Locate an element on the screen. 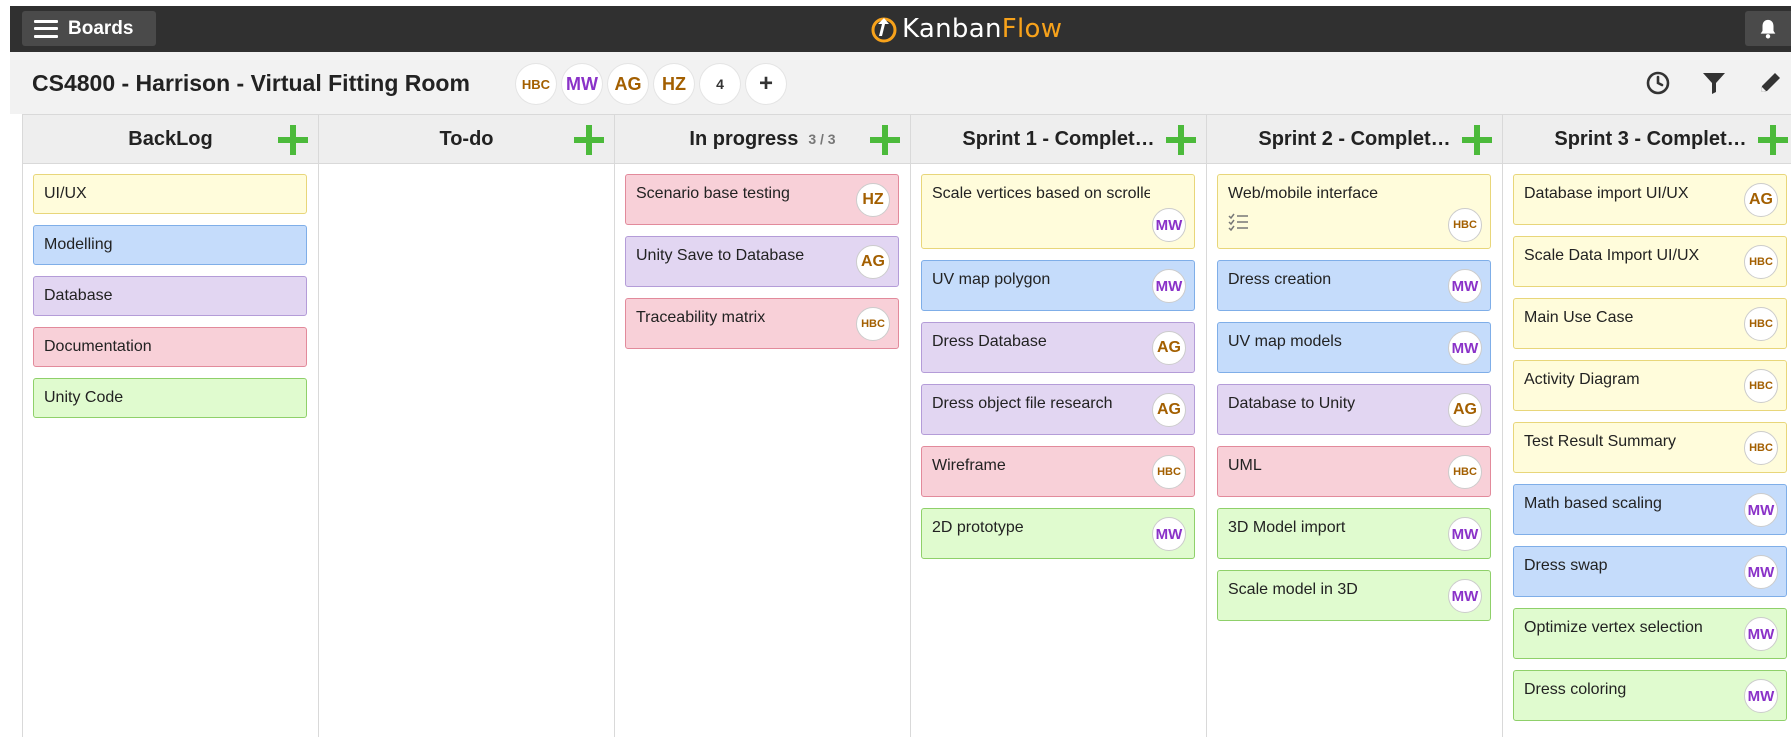 The width and height of the screenshot is (1791, 737). task-card: UI/UX is located at coordinates (170, 194).